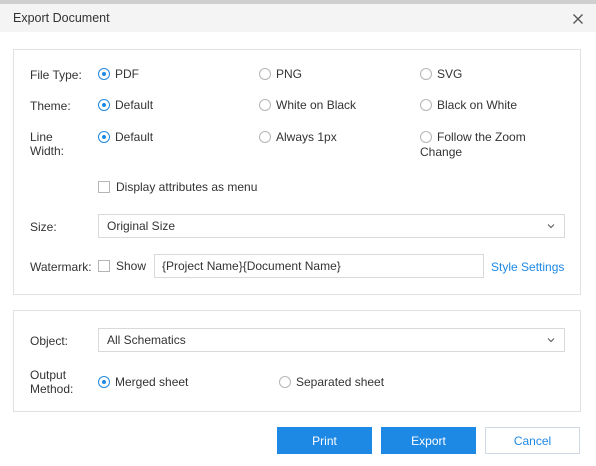 The width and height of the screenshot is (596, 466). I want to click on output-method-label: Output, so click(48, 375).